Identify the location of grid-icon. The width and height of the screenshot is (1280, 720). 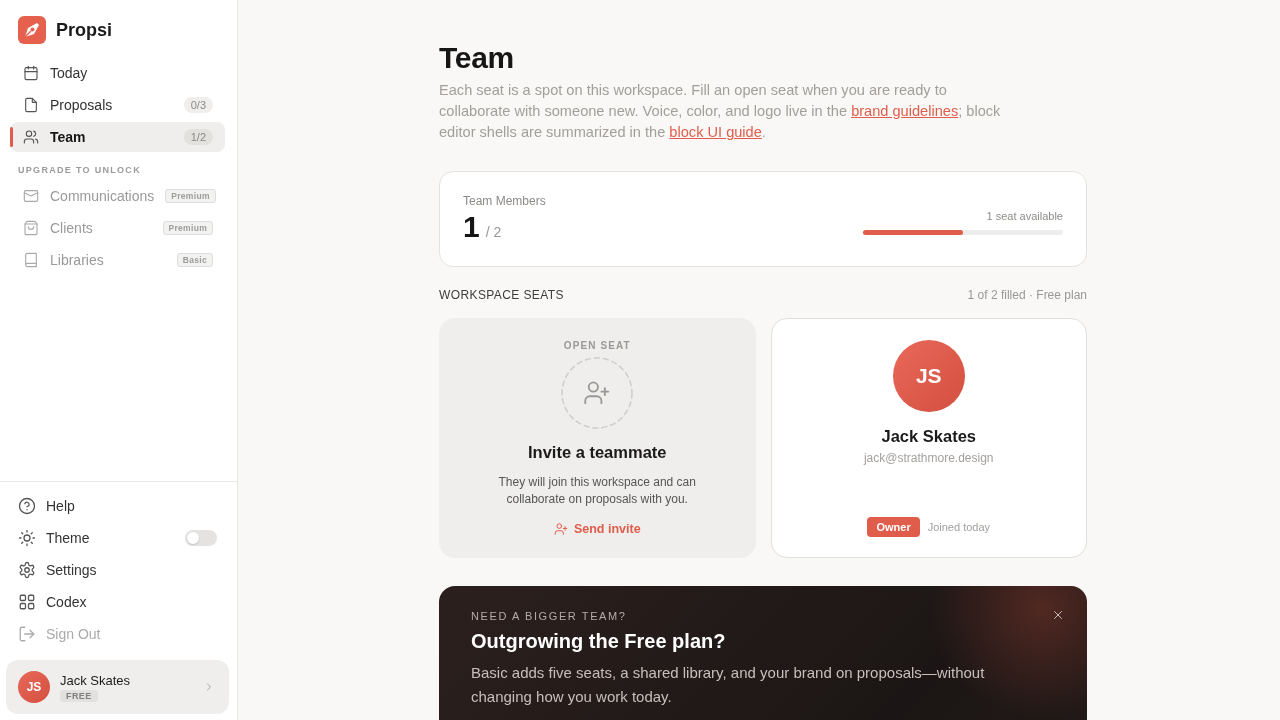
(27, 602).